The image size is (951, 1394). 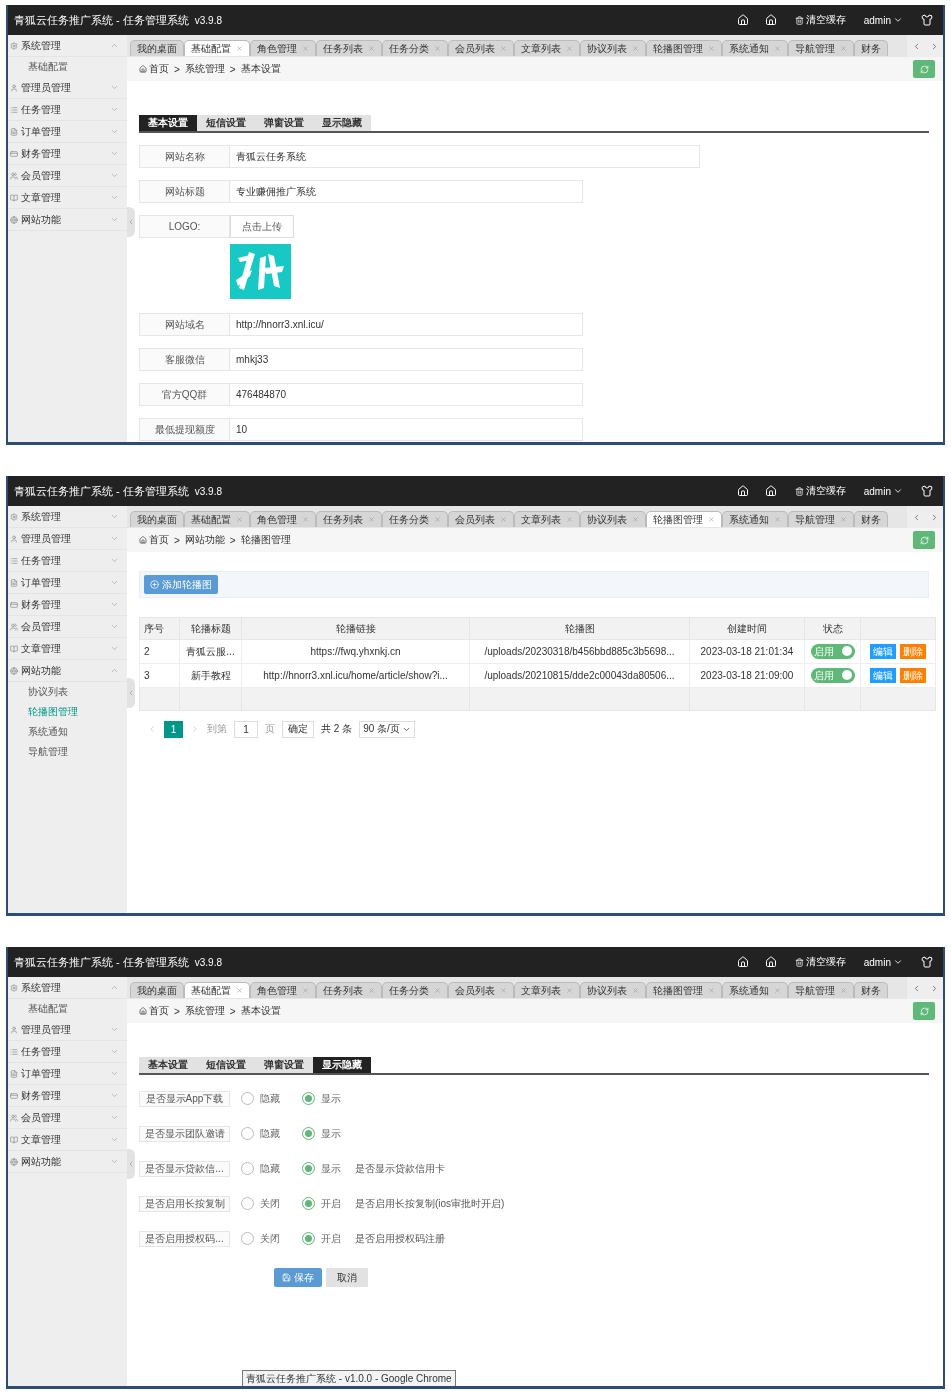 I want to click on sub-tab: 基本设置, so click(x=168, y=123).